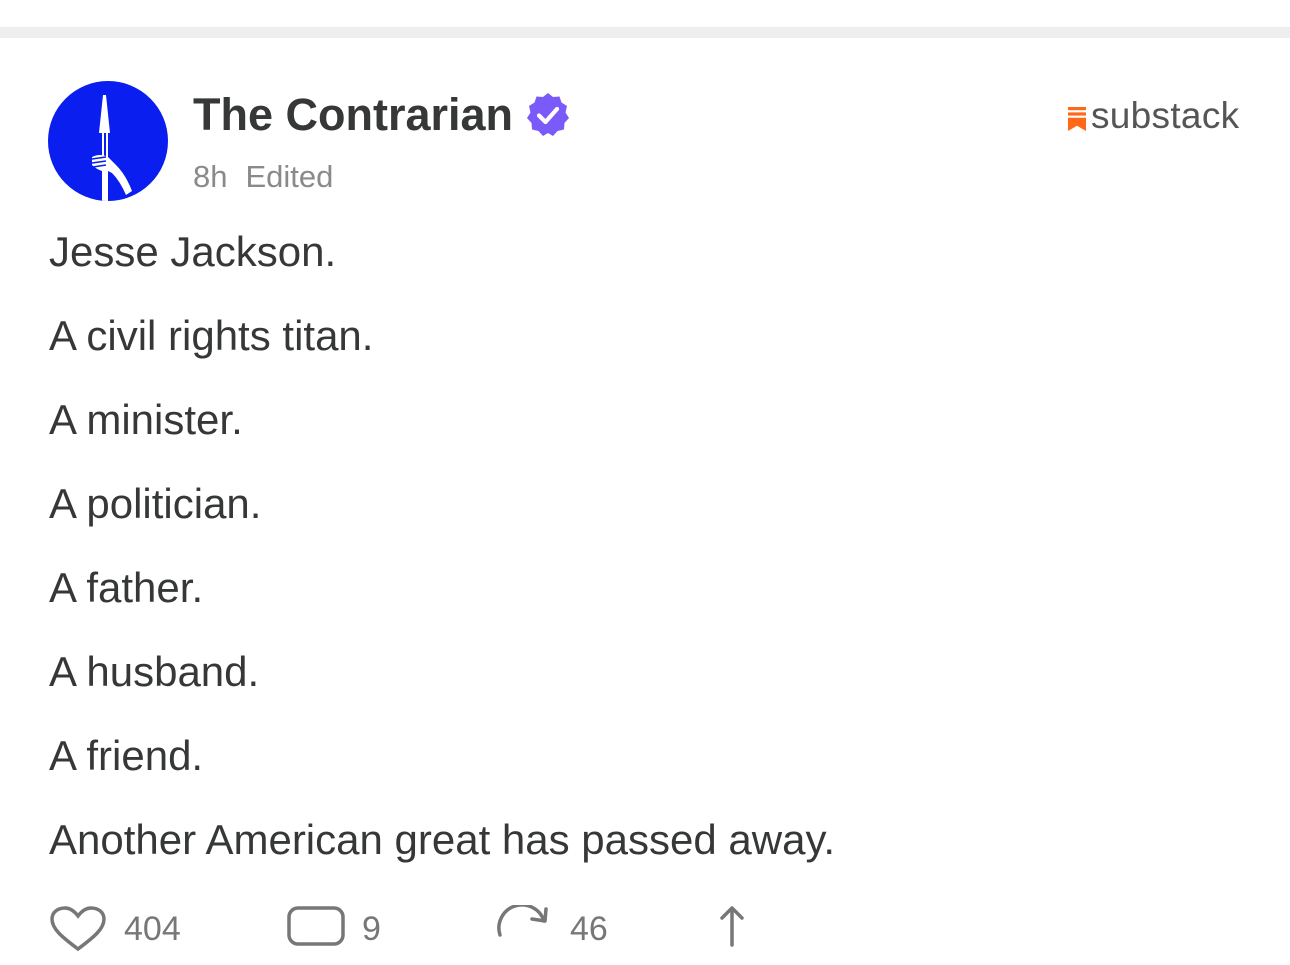  What do you see at coordinates (211, 335) in the screenshot?
I see `post-line: A civil rights titan.` at bounding box center [211, 335].